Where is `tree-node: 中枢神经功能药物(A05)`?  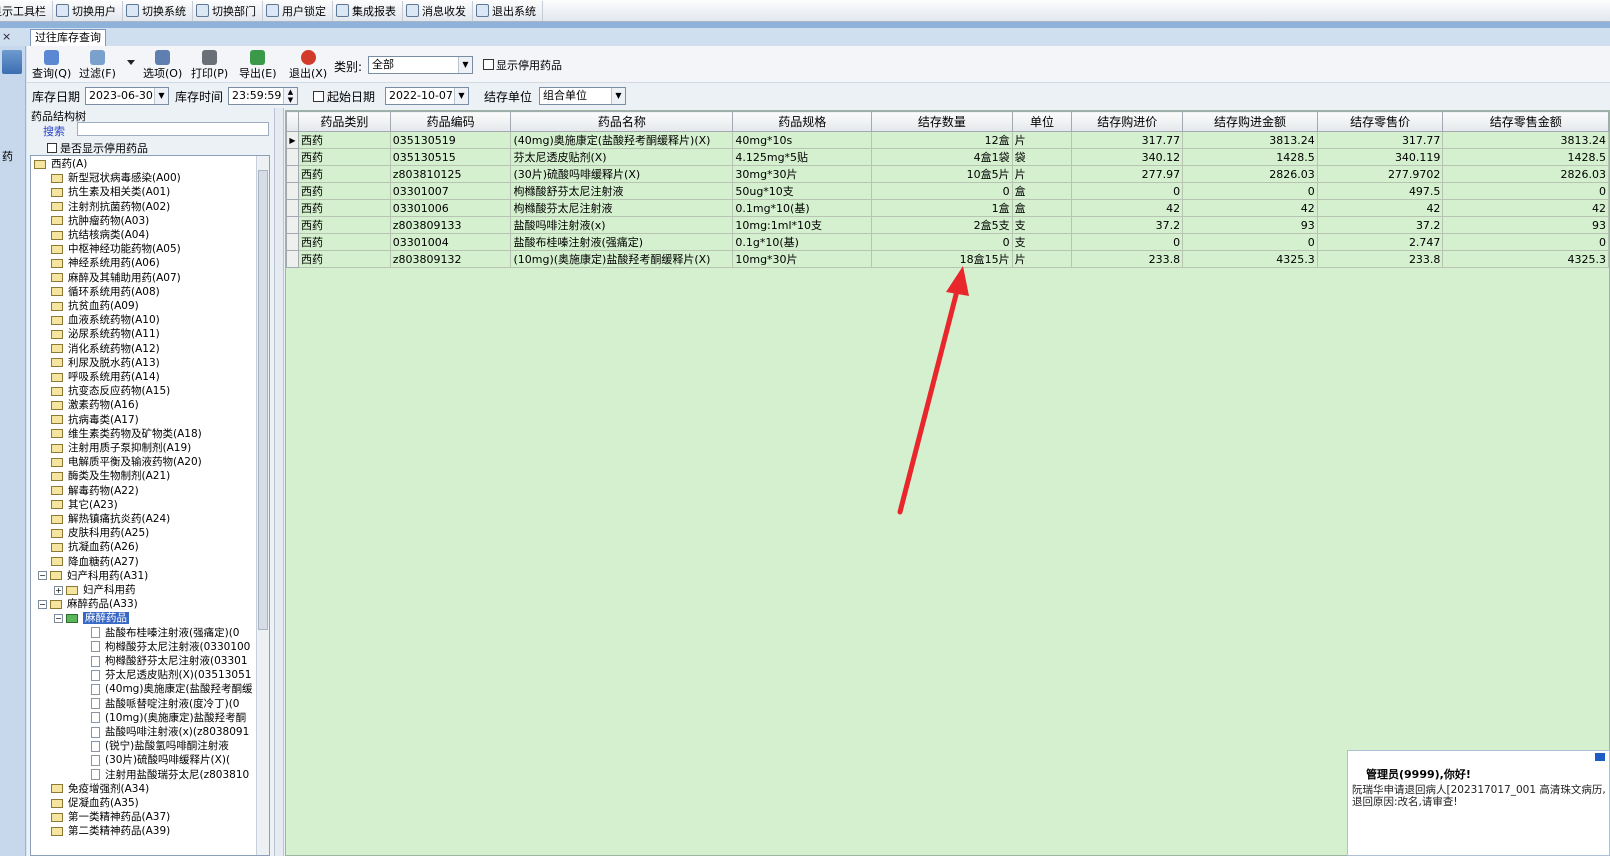
tree-node: 中枢神经功能药物(A05) is located at coordinates (116, 249).